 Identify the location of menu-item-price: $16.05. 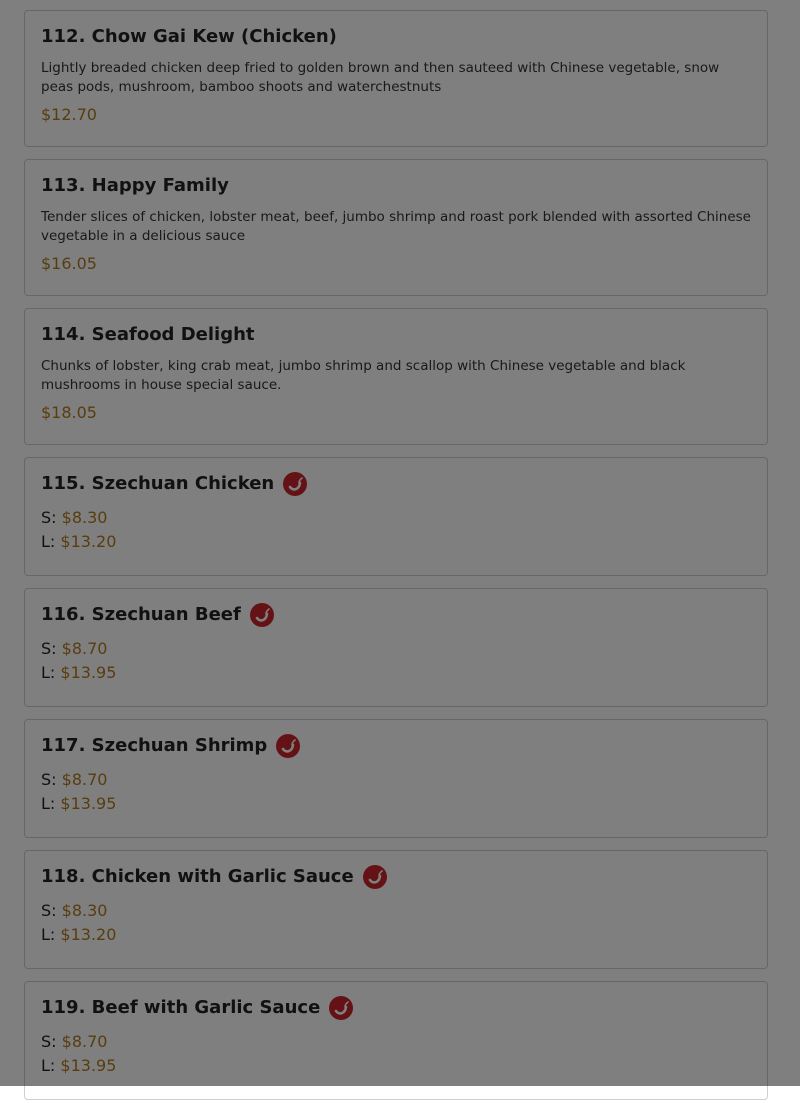
(69, 263).